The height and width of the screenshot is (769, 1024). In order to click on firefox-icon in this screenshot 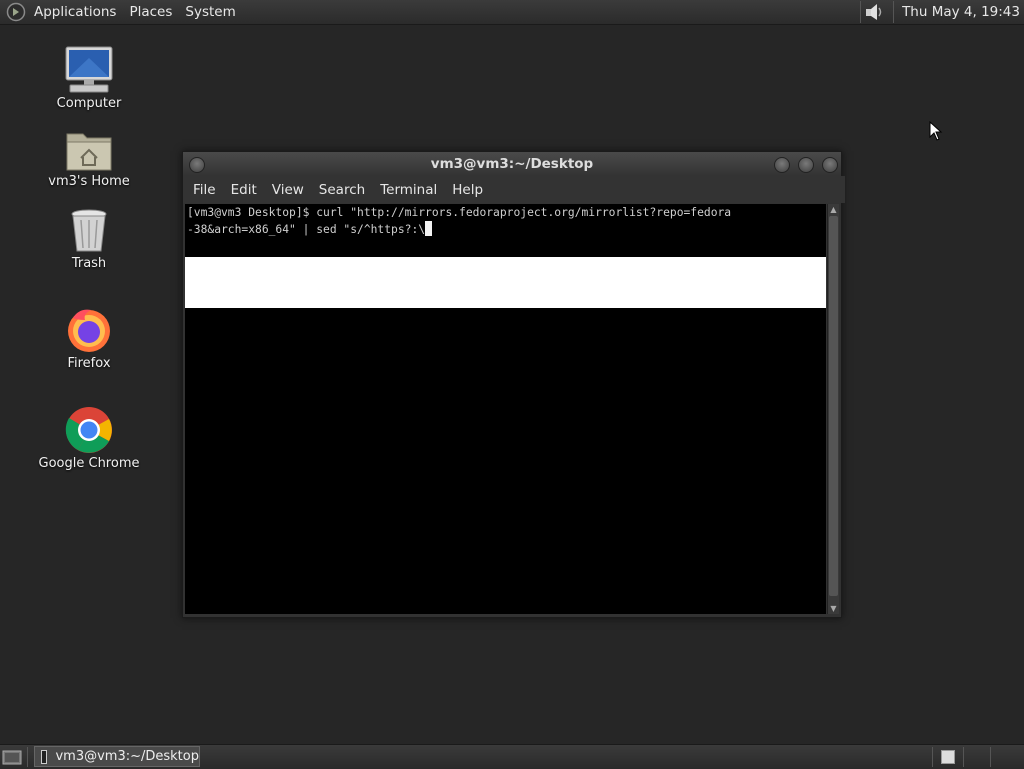, I will do `click(89, 330)`.